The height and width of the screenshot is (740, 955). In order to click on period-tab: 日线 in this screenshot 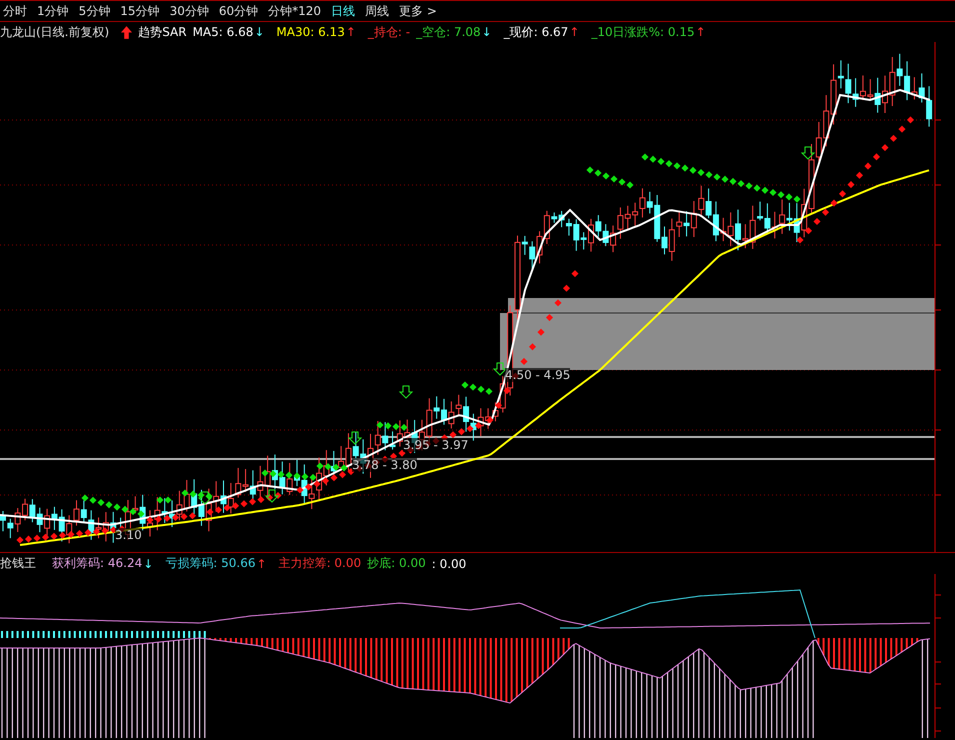, I will do `click(343, 11)`.